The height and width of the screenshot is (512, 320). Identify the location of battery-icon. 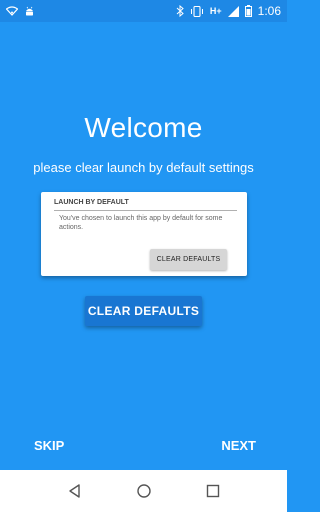
(248, 11).